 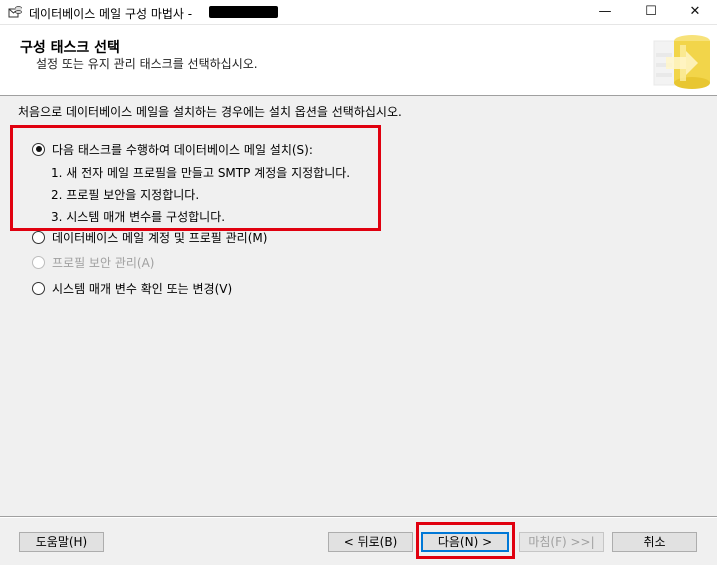 What do you see at coordinates (210, 112) in the screenshot?
I see `instruction-text: 처음으로 데이터베이스 메일을 설치하는 경우에는 설치 옵션을 선택하십시오.` at bounding box center [210, 112].